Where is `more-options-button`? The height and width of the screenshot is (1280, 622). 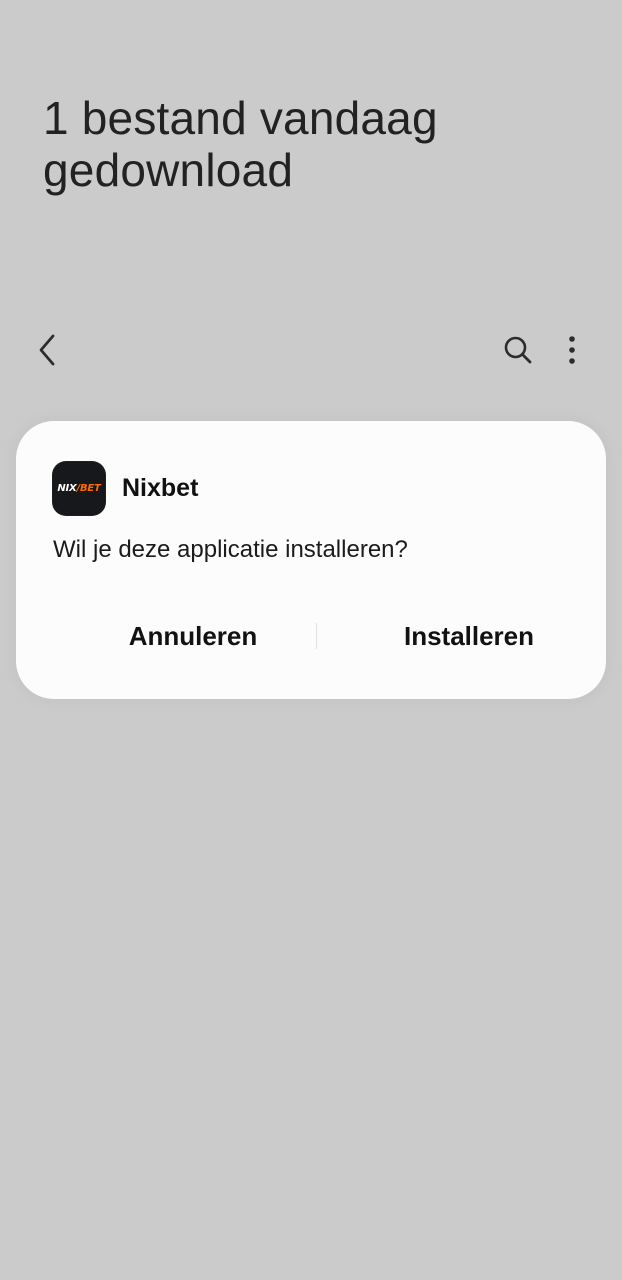
more-options-button is located at coordinates (572, 350).